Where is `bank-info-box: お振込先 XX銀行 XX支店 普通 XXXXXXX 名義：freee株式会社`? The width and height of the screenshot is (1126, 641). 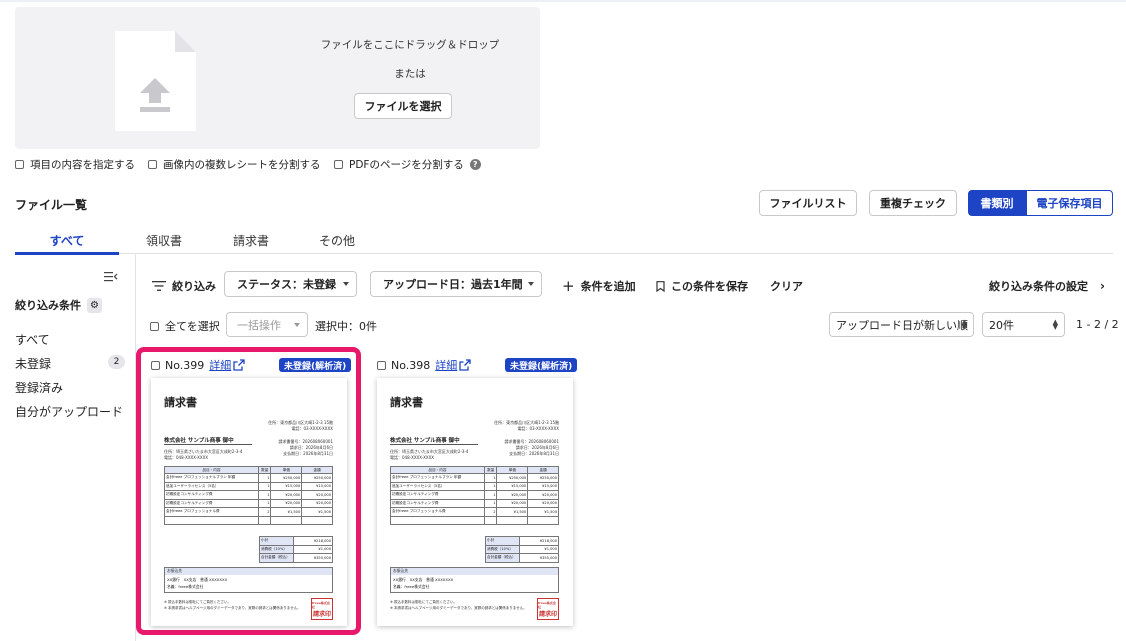 bank-info-box: お振込先 XX銀行 XX支店 普通 XXXXXXX 名義：freee株式会社 is located at coordinates (474, 580).